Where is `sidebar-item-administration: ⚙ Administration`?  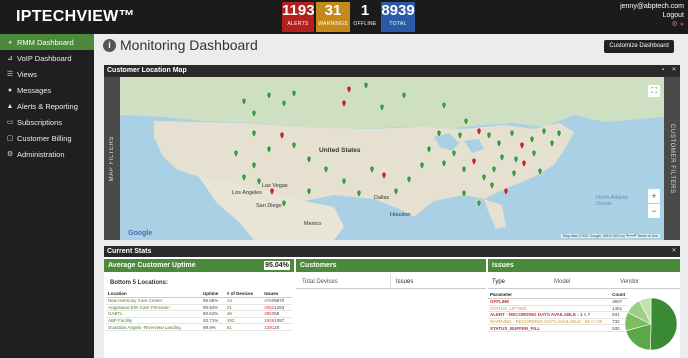
sidebar-item-administration: ⚙ Administration is located at coordinates (47, 154).